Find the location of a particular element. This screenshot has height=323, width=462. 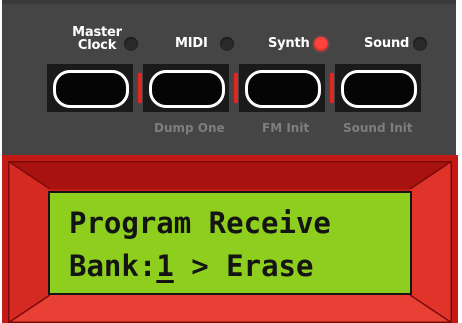

master-clock-button is located at coordinates (91, 89).